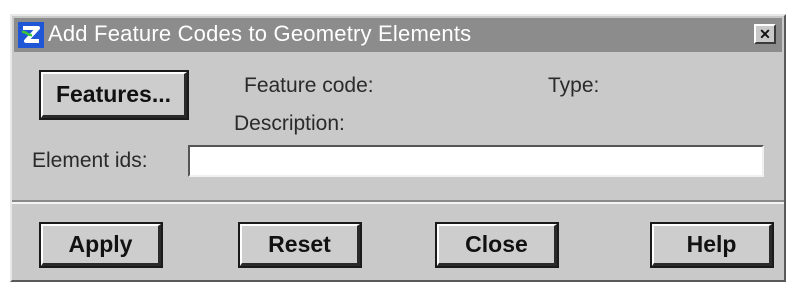 The height and width of the screenshot is (283, 796). I want to click on title-bar: Add Feature Codes to Geometry Elements ✕, so click(398, 35).